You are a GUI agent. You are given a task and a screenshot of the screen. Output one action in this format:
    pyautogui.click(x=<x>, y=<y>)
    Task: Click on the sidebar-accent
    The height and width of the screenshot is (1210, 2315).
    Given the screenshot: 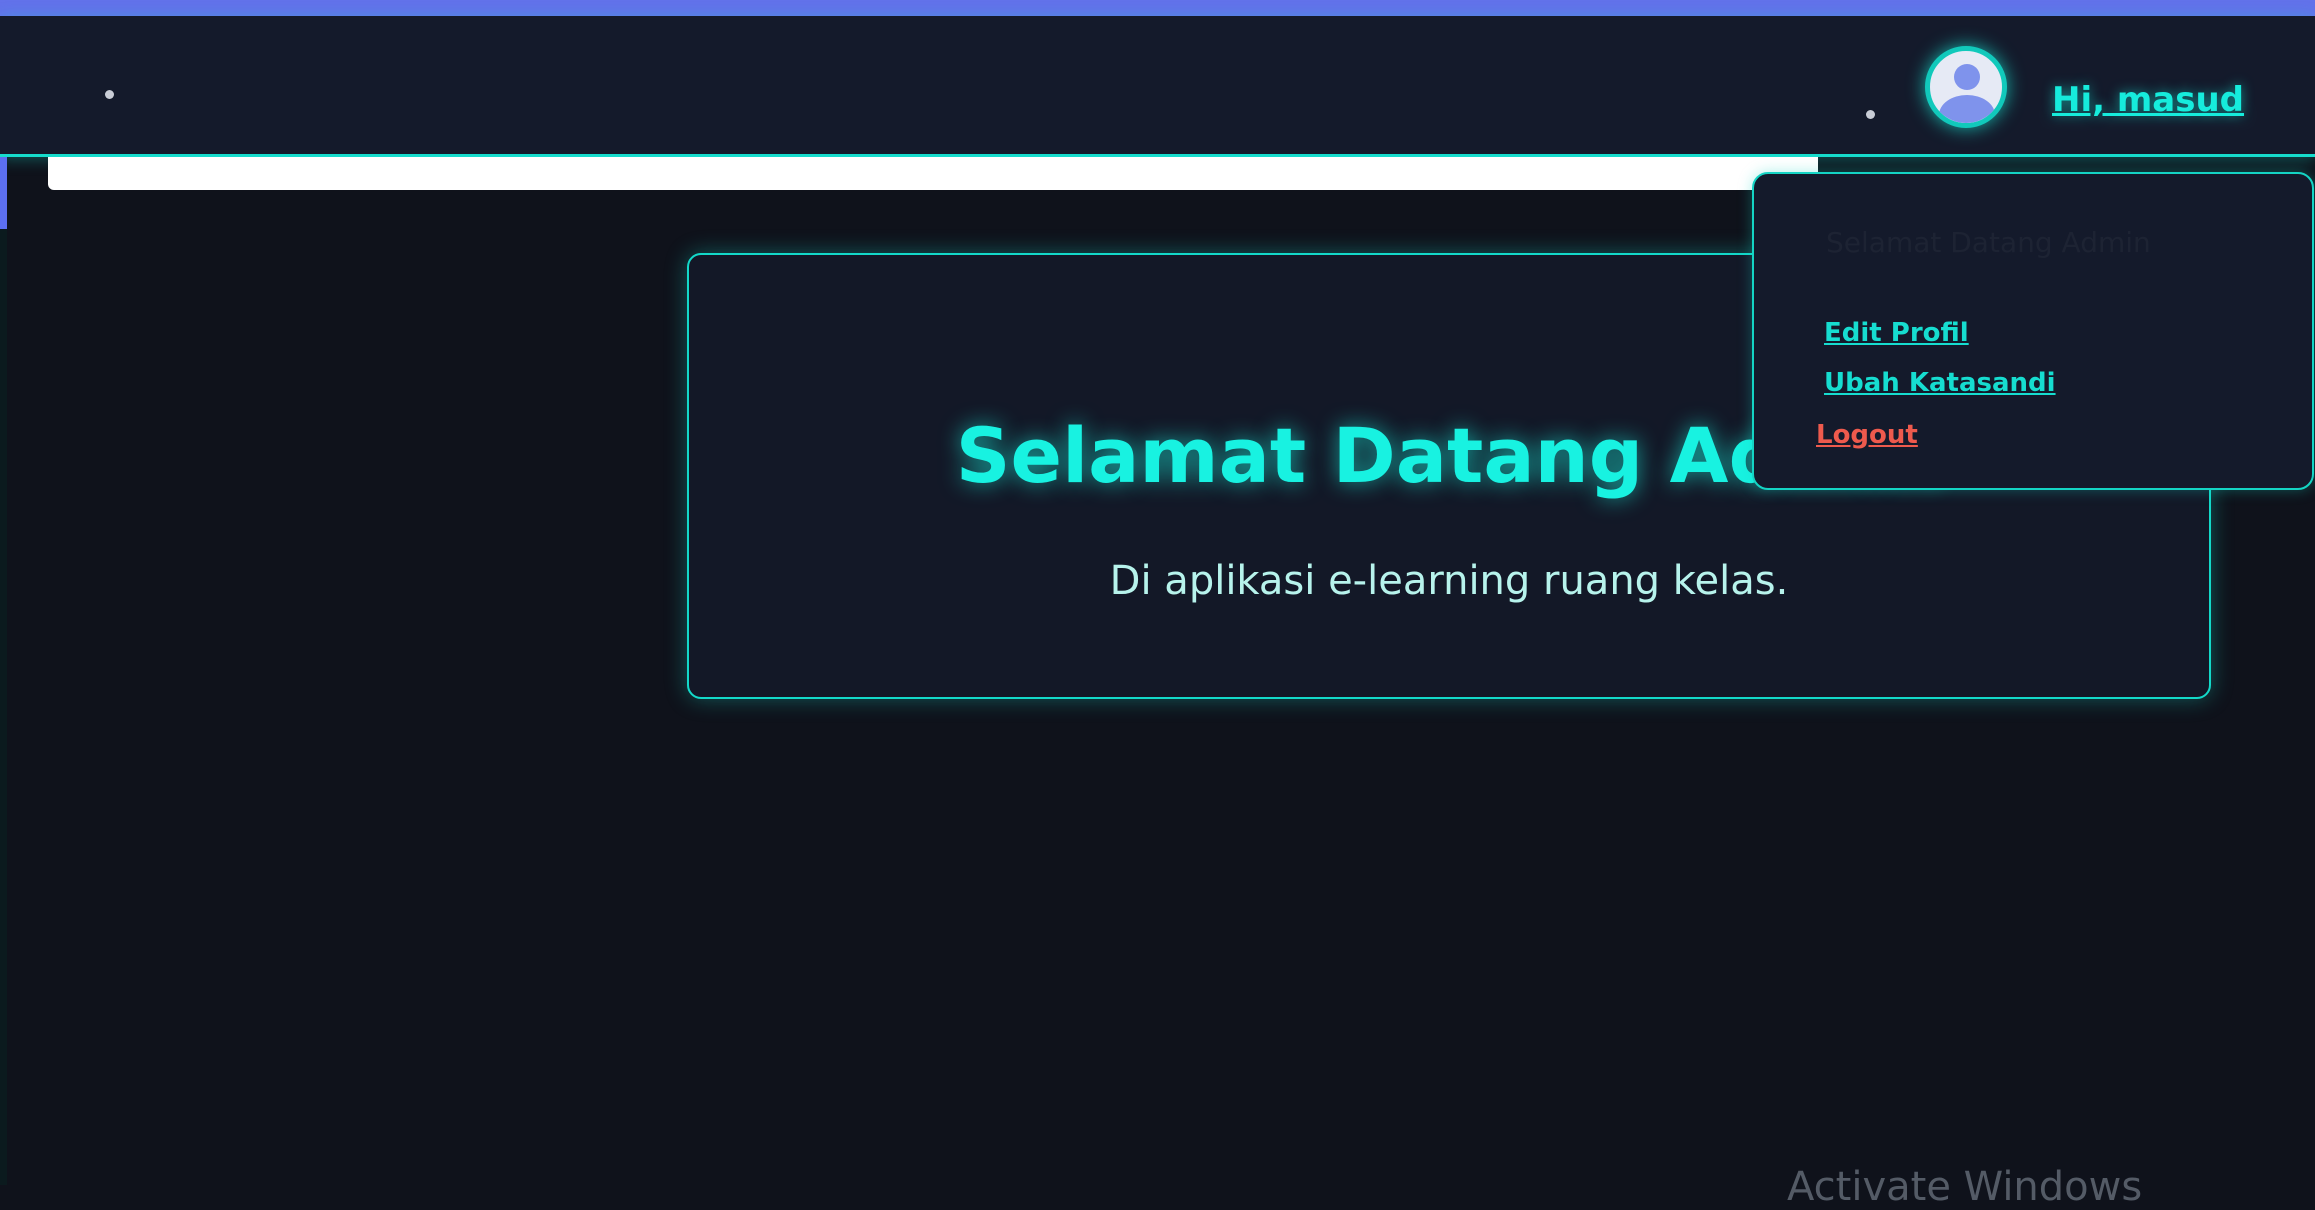 What is the action you would take?
    pyautogui.click(x=3, y=193)
    